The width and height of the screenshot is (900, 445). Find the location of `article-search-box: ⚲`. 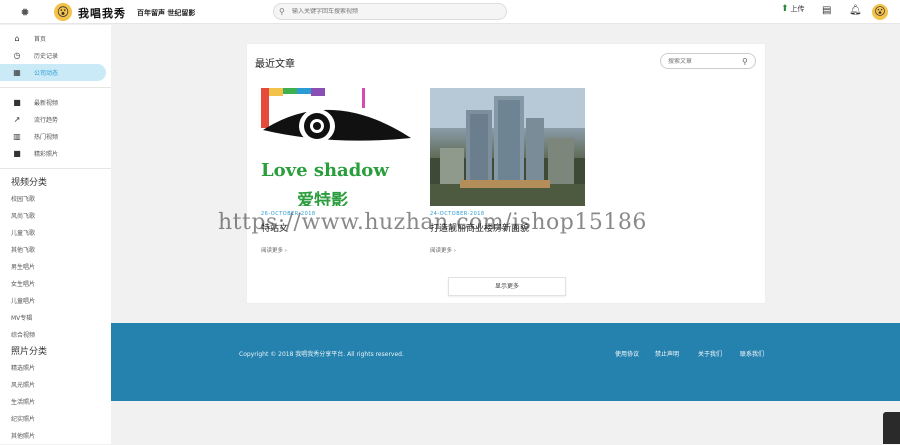

article-search-box: ⚲ is located at coordinates (708, 61).